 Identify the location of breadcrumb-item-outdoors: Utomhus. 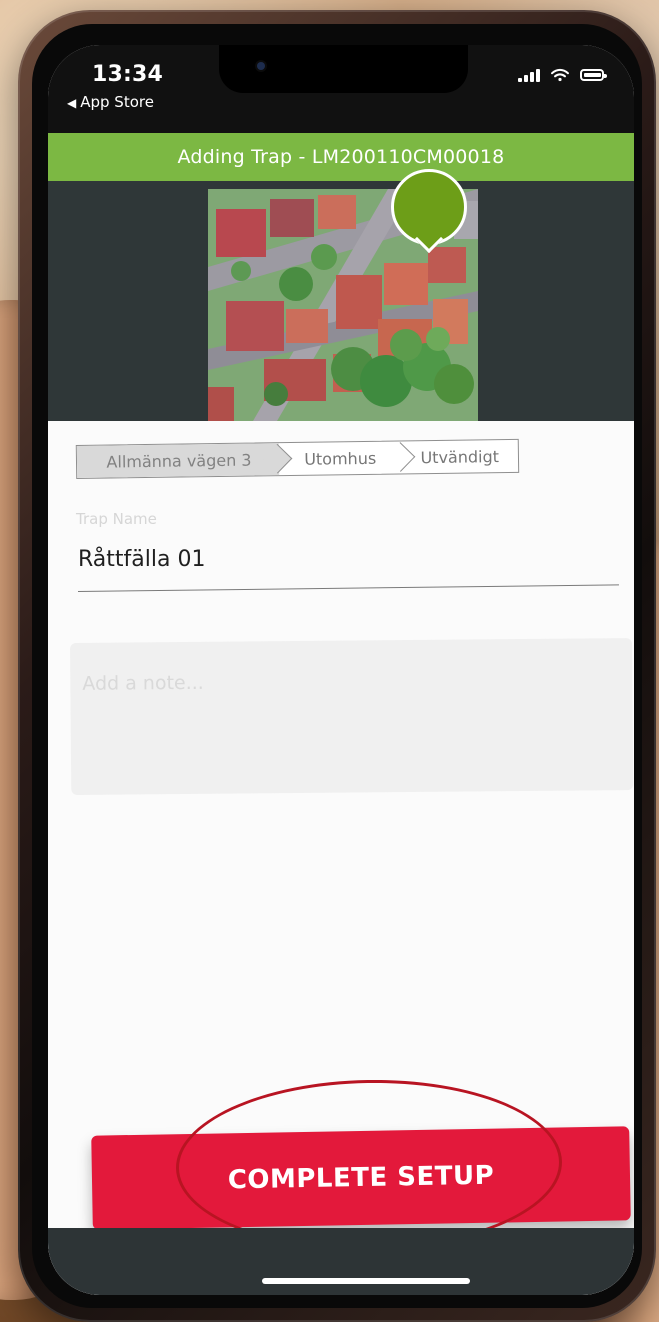
(340, 458).